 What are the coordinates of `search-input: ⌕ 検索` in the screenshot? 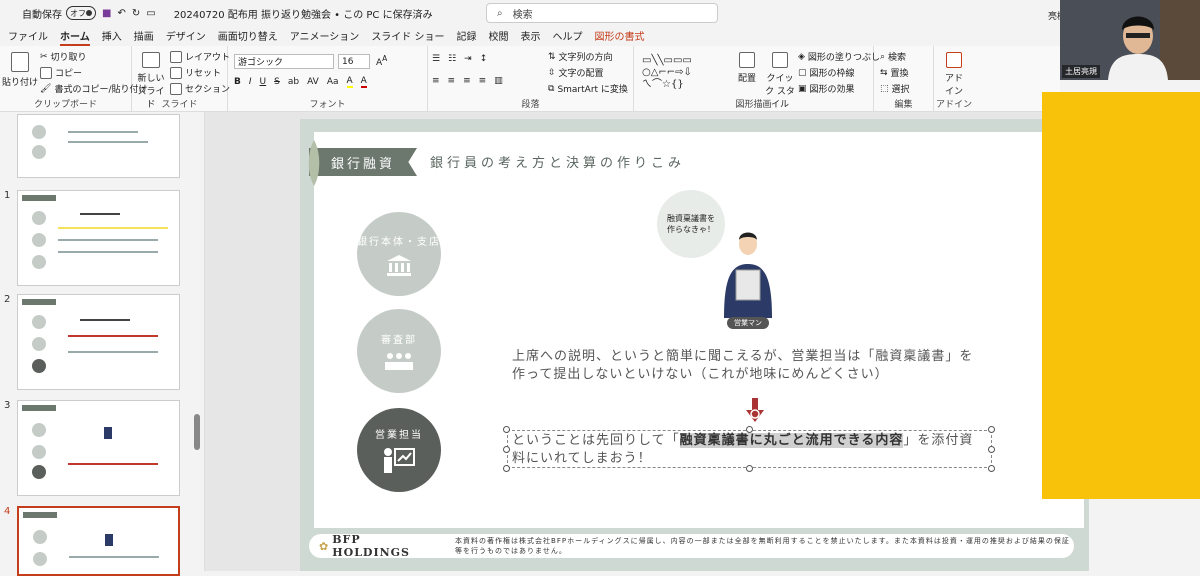 It's located at (602, 13).